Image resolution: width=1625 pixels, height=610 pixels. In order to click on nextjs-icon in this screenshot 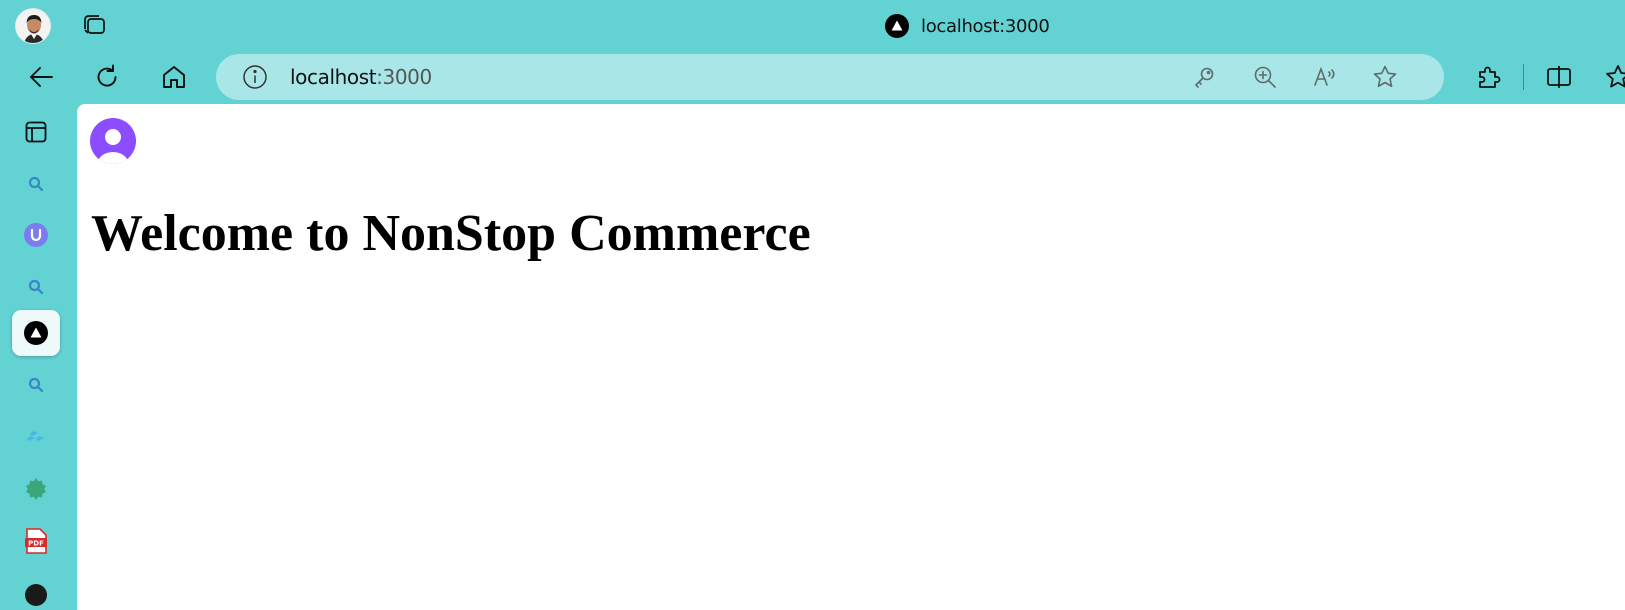, I will do `click(36, 333)`.